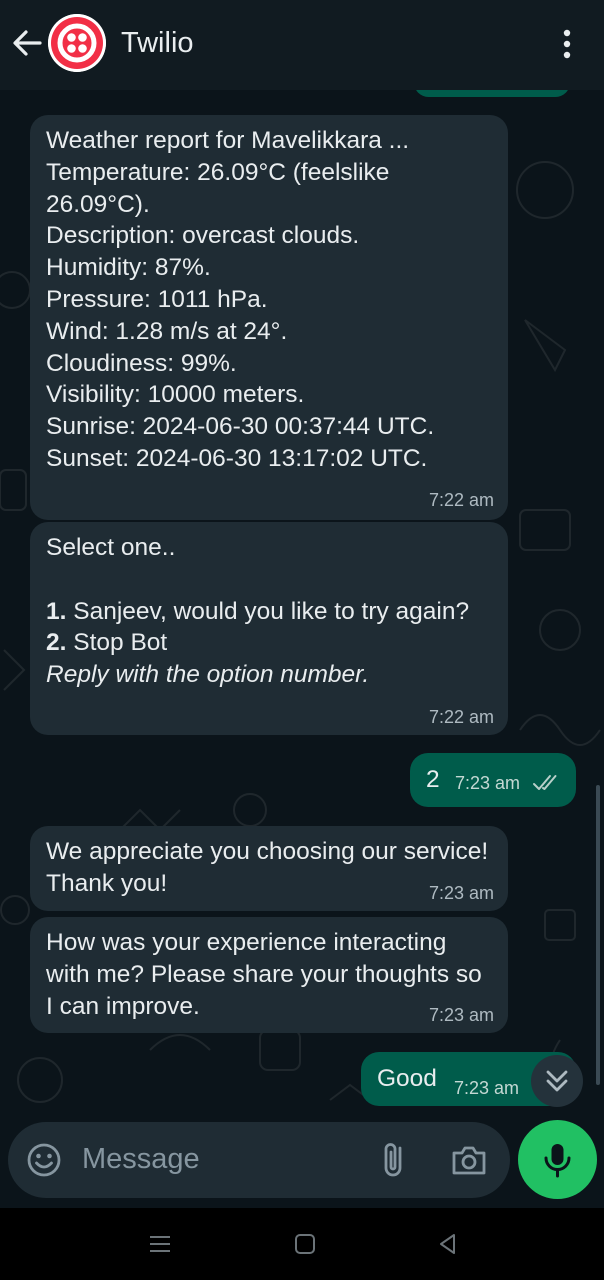 Image resolution: width=604 pixels, height=1280 pixels. What do you see at coordinates (302, 45) in the screenshot?
I see `chat-header: Twilio` at bounding box center [302, 45].